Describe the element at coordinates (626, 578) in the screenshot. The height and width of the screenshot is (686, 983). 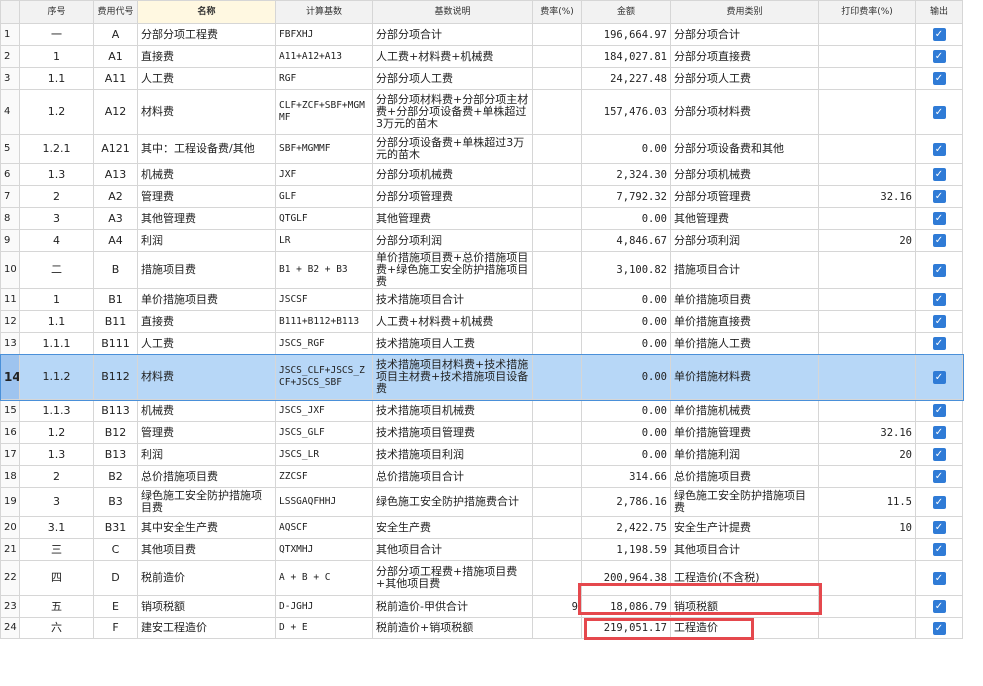
I see `amount-cell: 200,964.38` at that location.